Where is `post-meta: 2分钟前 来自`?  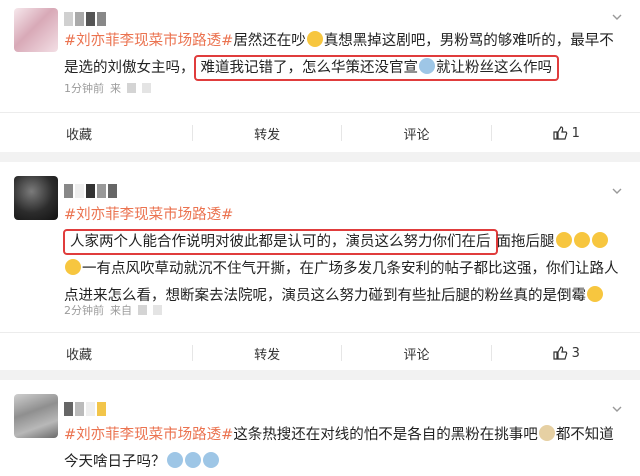 post-meta: 2分钟前 来自 is located at coordinates (113, 310).